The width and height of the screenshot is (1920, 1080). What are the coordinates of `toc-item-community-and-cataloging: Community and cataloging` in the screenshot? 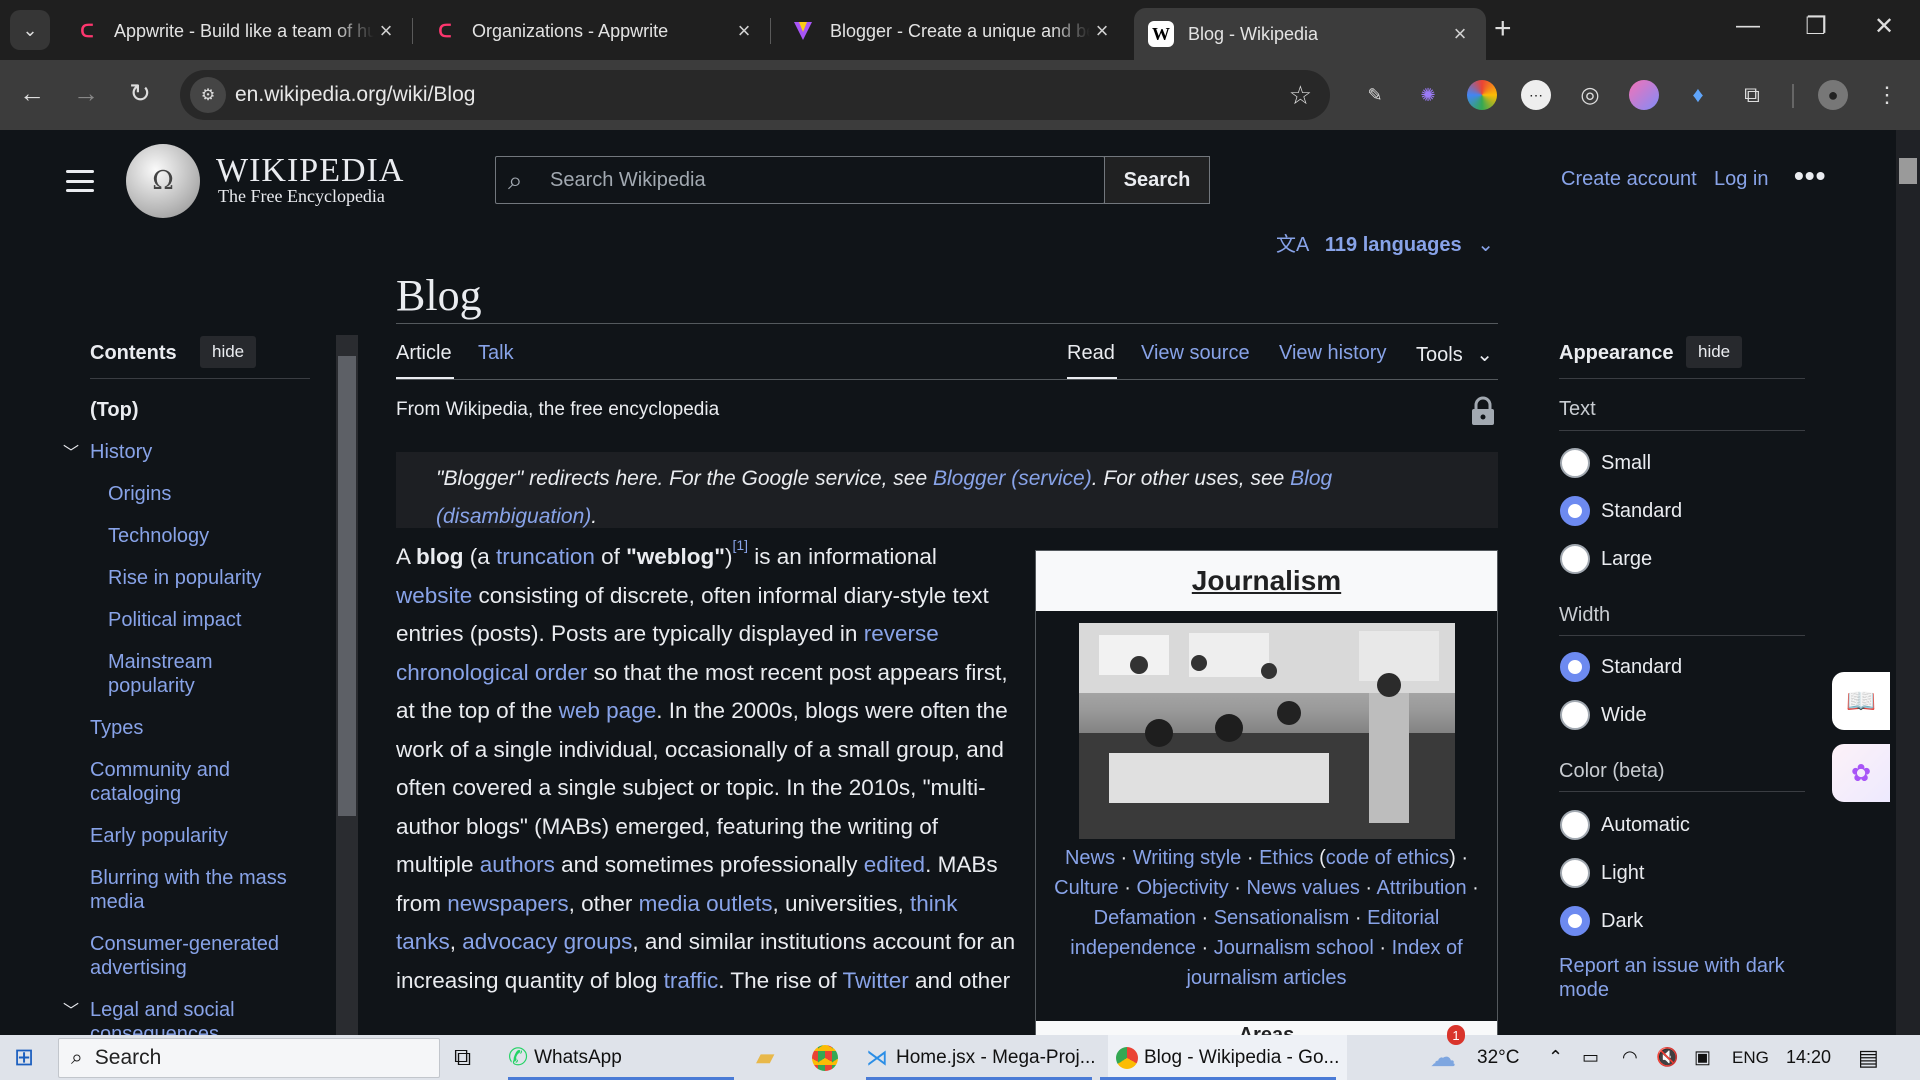 It's located at (175, 782).